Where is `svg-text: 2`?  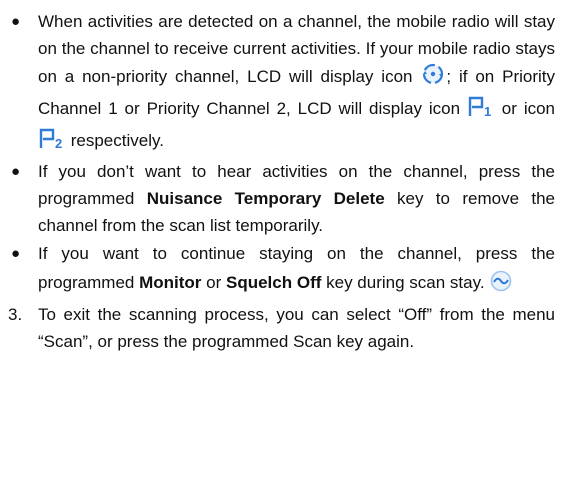
svg-text: 2 is located at coordinates (58, 143).